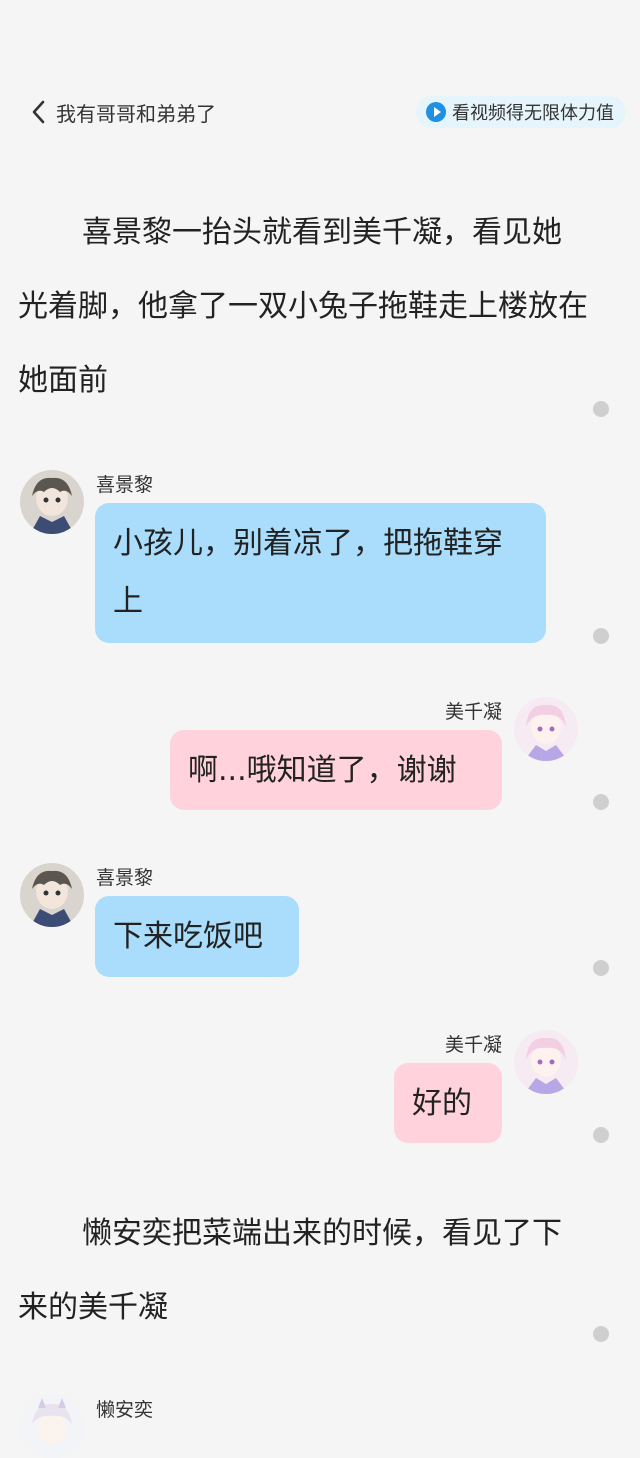 The width and height of the screenshot is (640, 1458). Describe the element at coordinates (448, 1103) in the screenshot. I see `message-bubble: 好的` at that location.